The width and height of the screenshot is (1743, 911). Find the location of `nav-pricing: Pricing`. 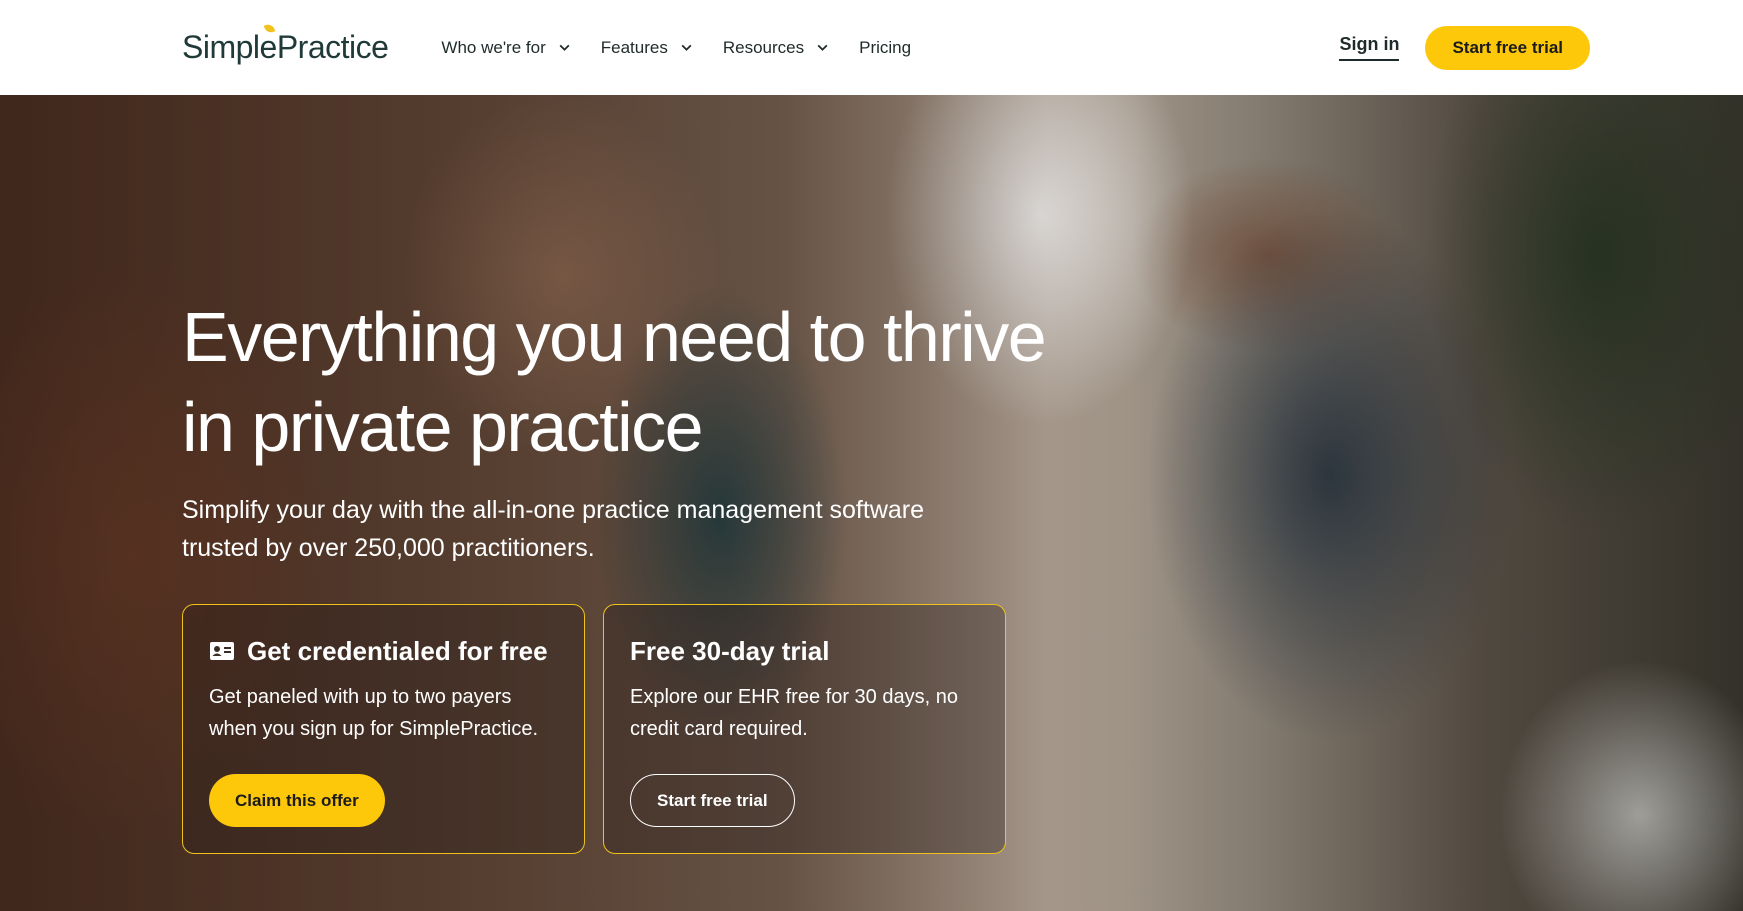

nav-pricing: Pricing is located at coordinates (885, 48).